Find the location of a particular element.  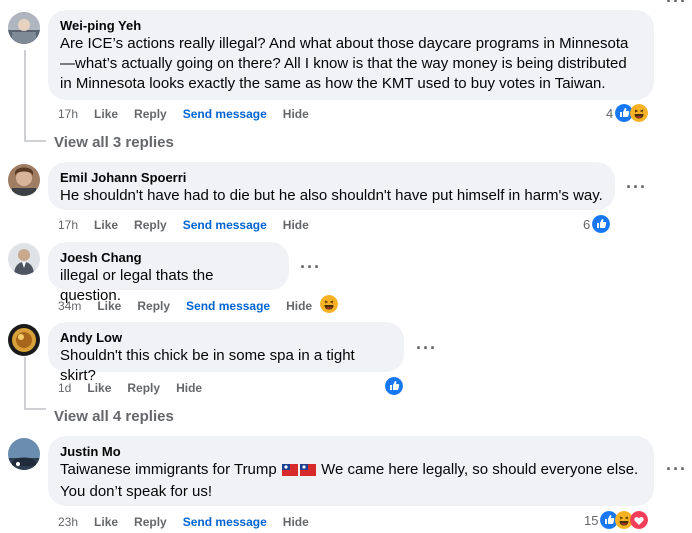

reaction-summary: 15 is located at coordinates (616, 520).